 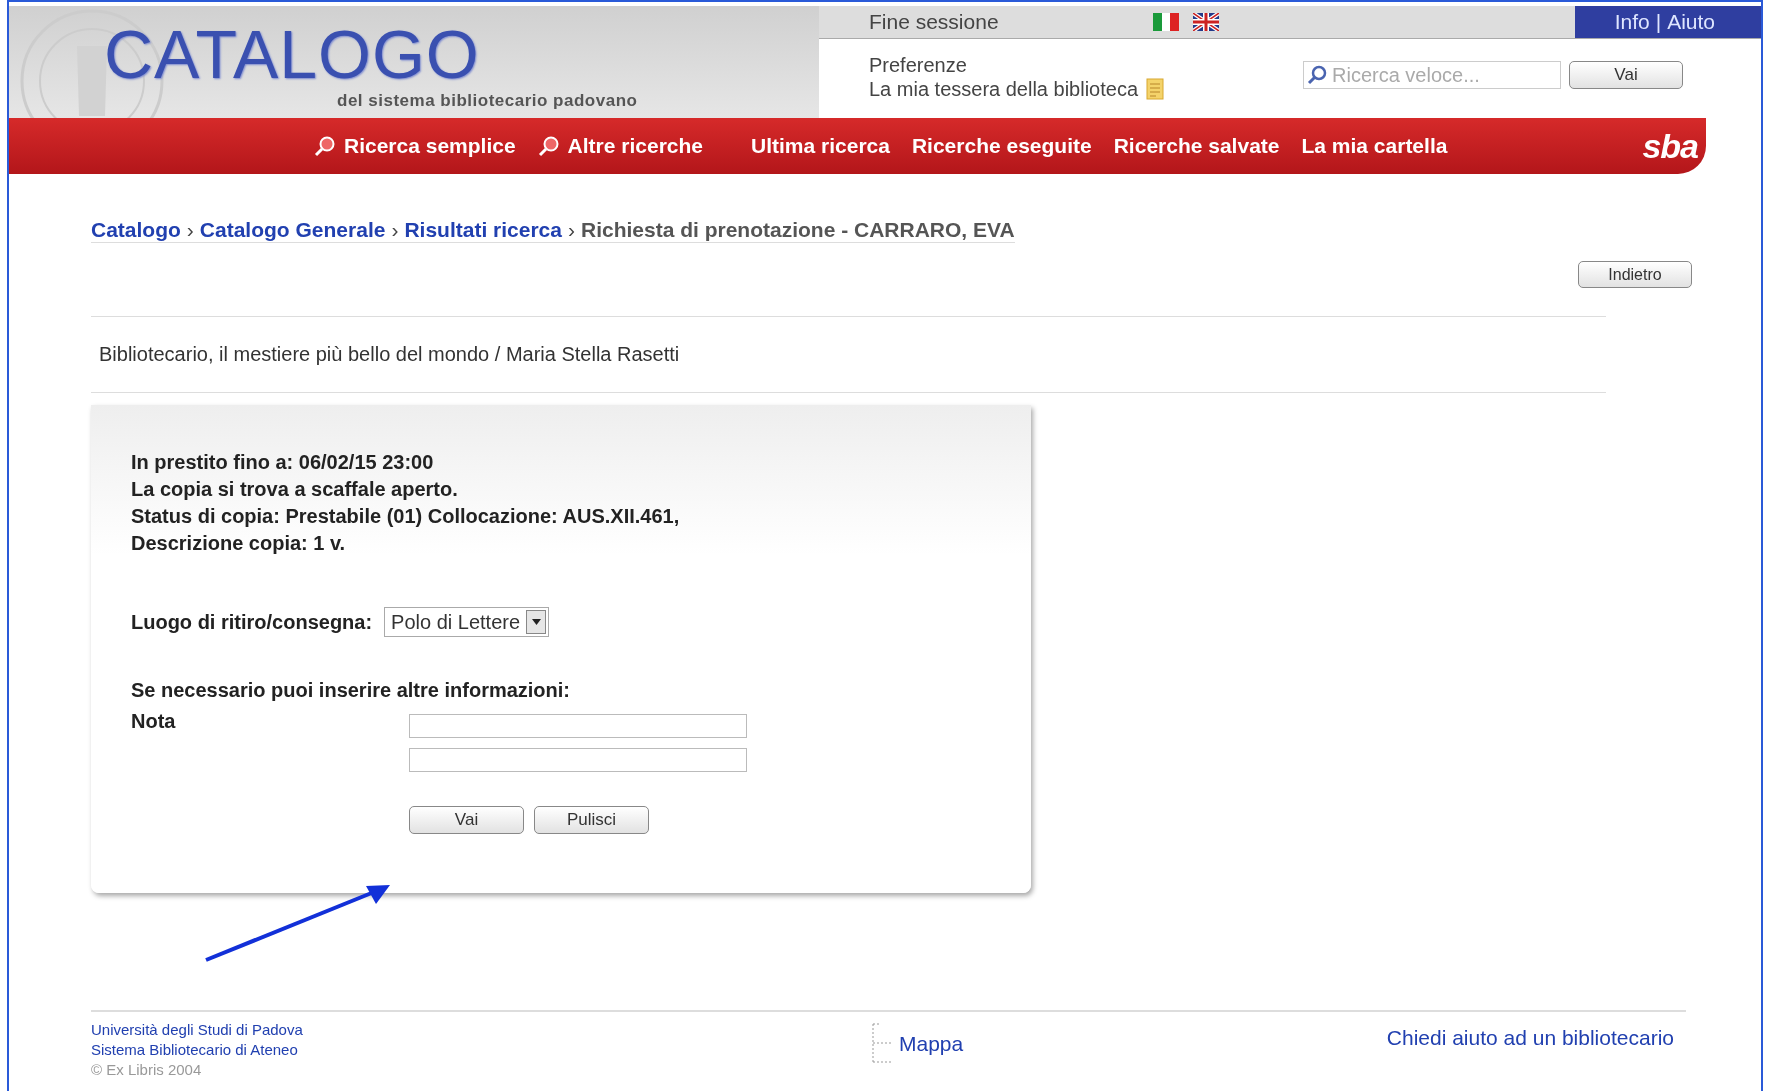 What do you see at coordinates (1691, 22) in the screenshot?
I see `help-link: Aiuto` at bounding box center [1691, 22].